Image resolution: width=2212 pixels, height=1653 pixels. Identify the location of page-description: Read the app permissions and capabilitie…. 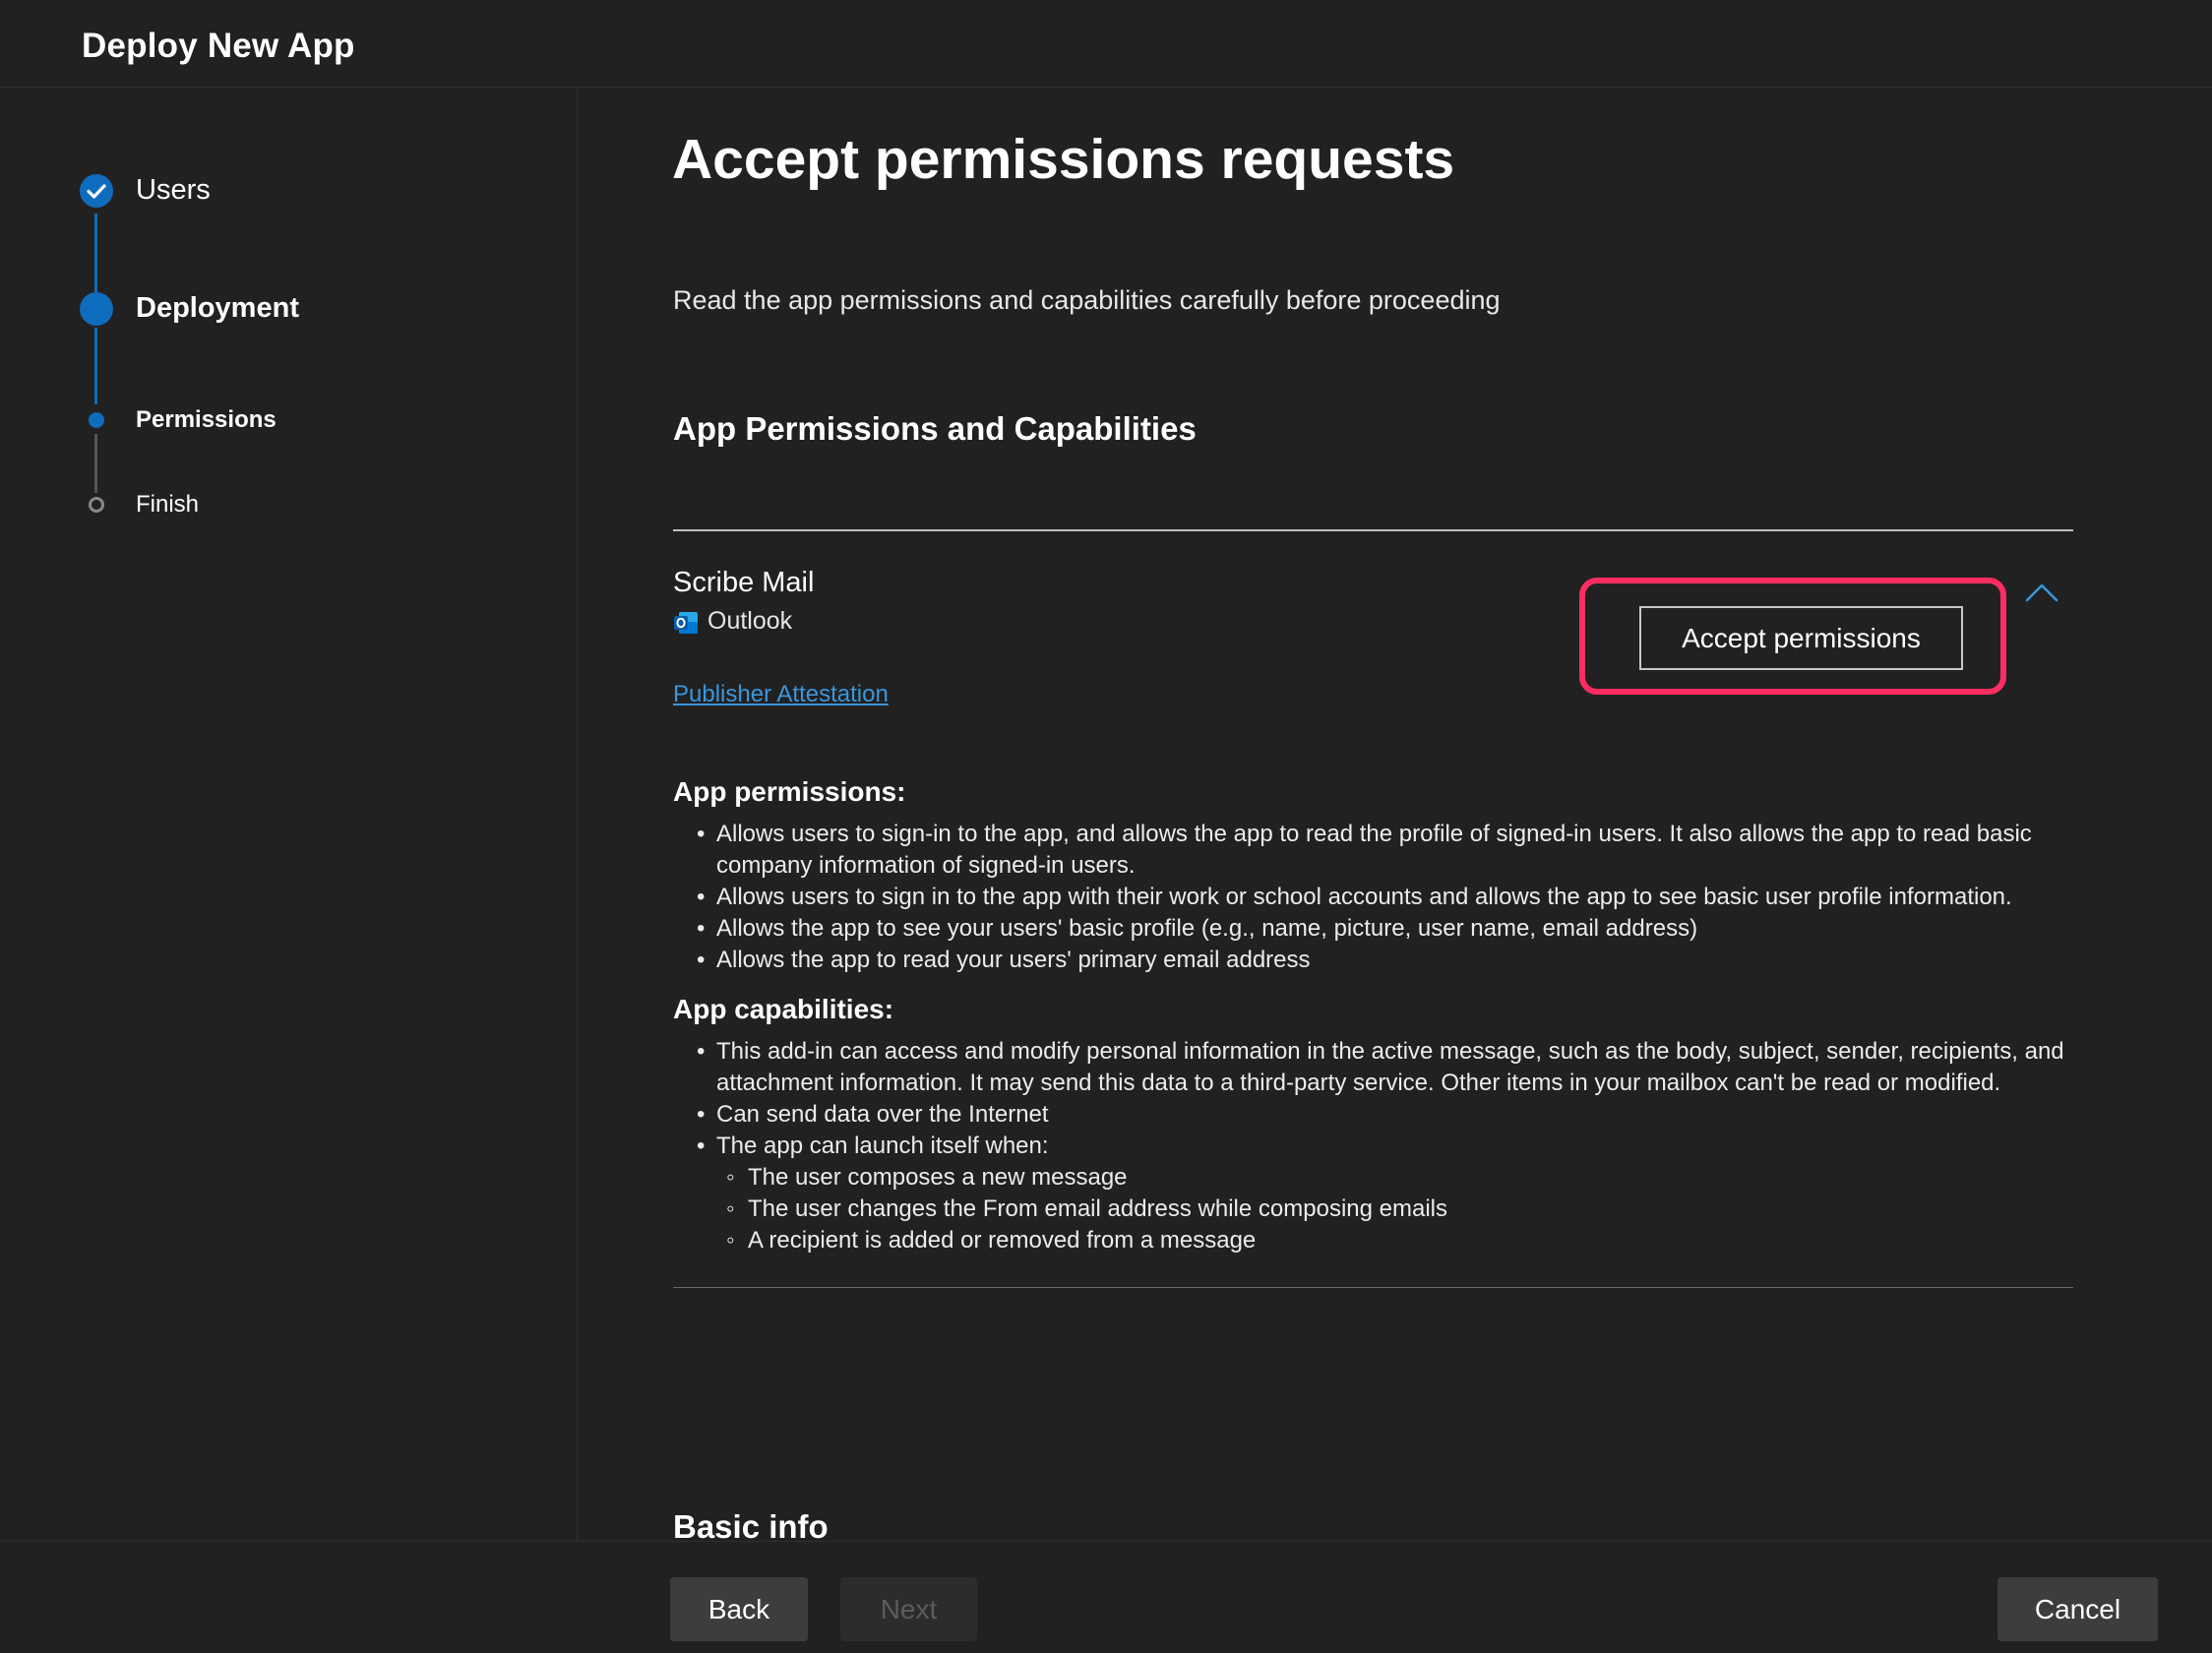
(1087, 300).